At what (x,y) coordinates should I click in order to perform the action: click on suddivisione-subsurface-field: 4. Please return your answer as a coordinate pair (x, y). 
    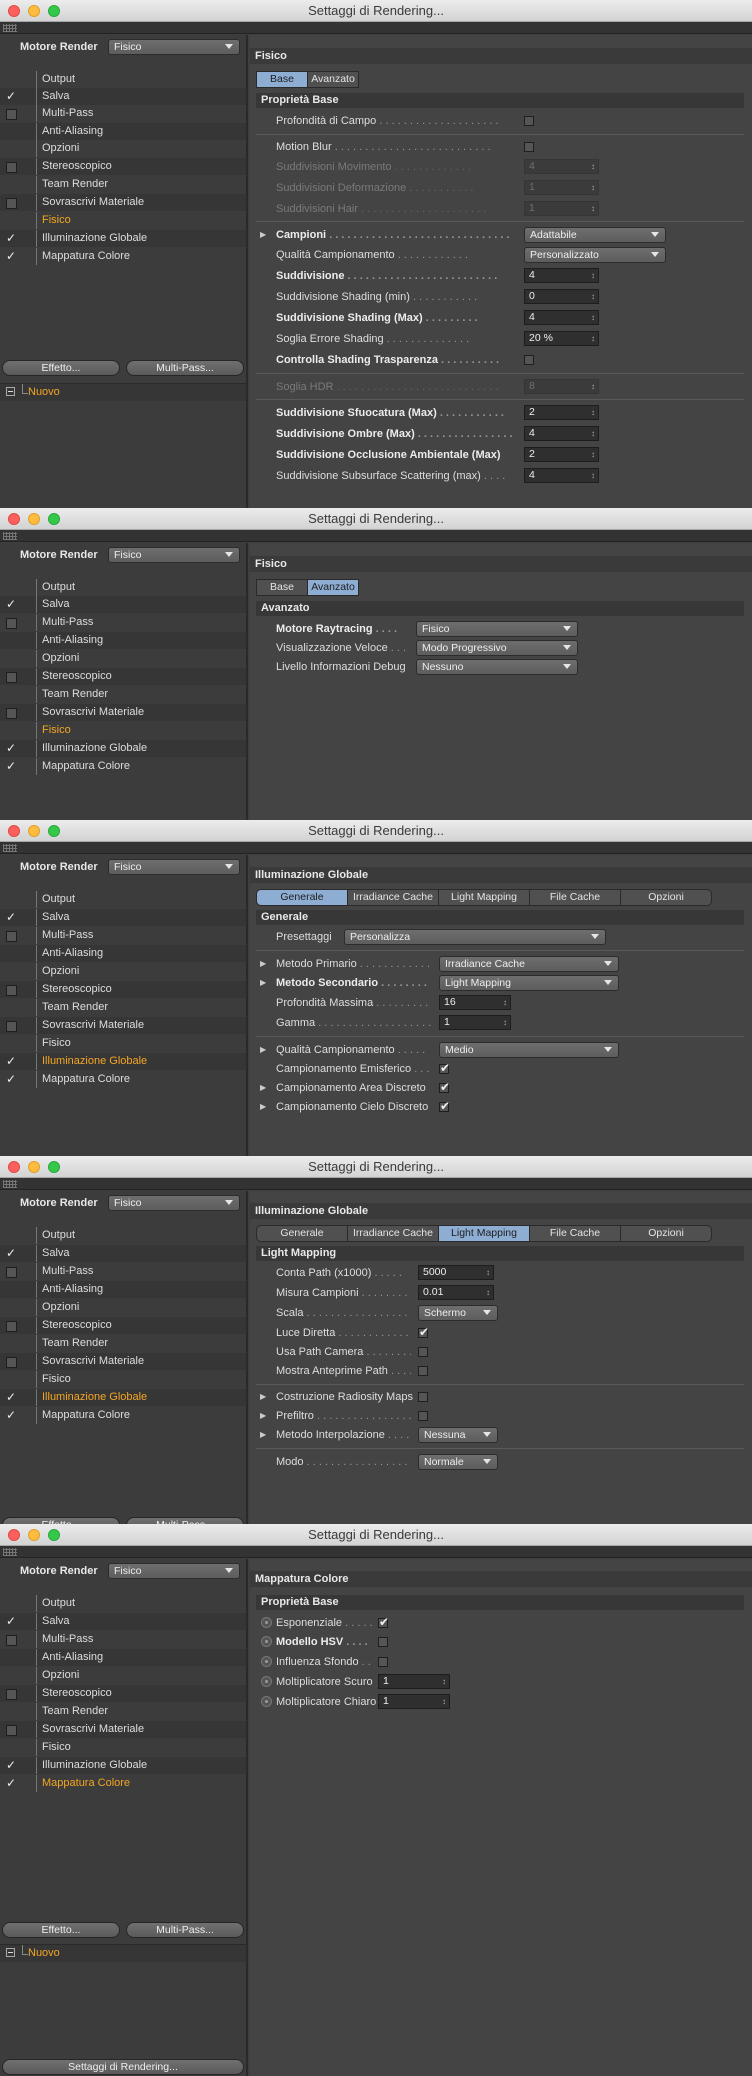
    Looking at the image, I should click on (561, 475).